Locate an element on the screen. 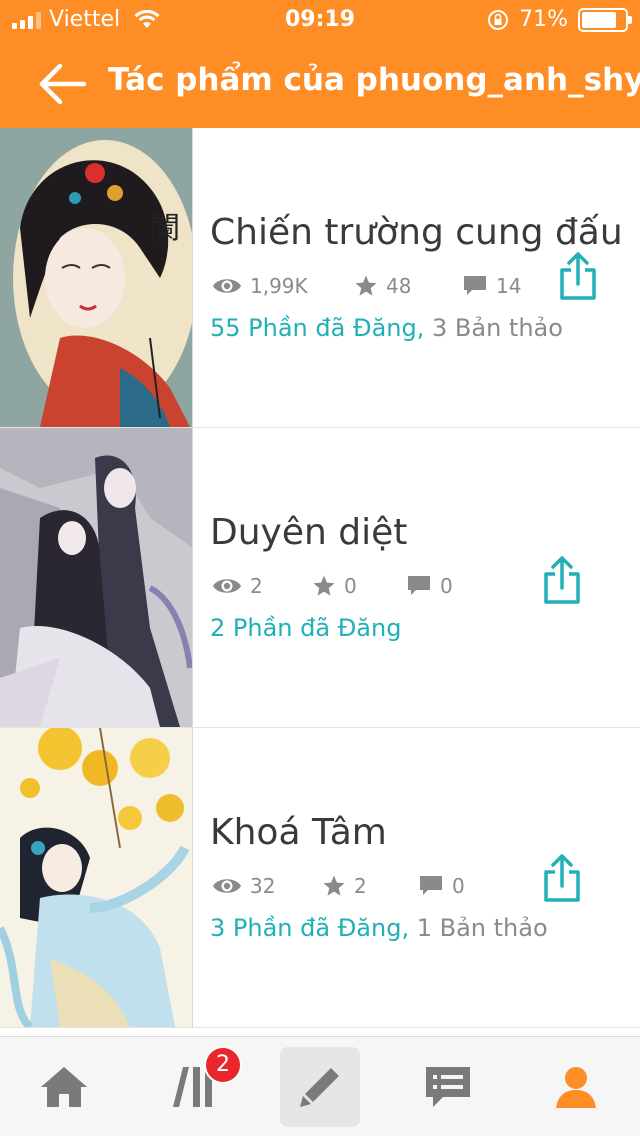 Image resolution: width=640 pixels, height=1136 pixels. views-count: 1,99K is located at coordinates (279, 286).